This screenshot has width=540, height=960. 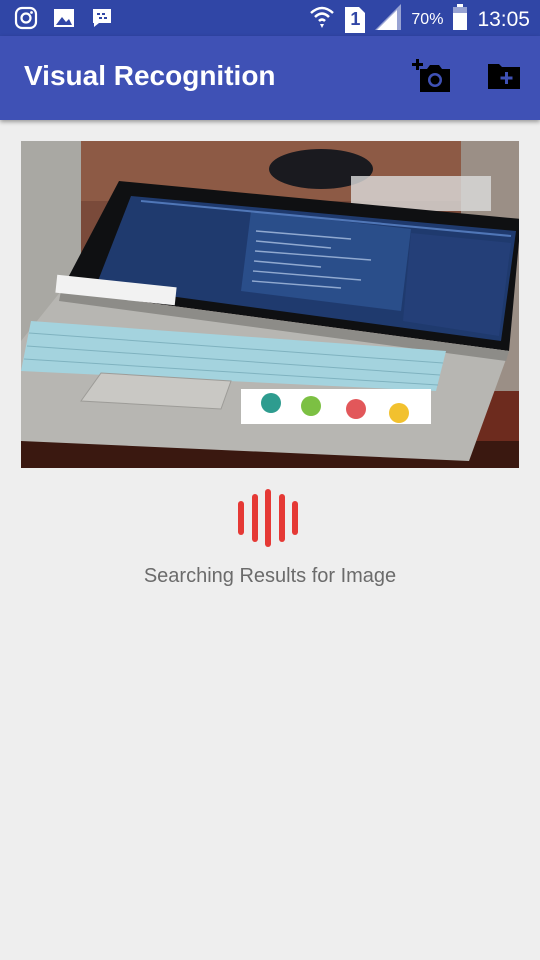 I want to click on clock: 13:05, so click(x=503, y=19).